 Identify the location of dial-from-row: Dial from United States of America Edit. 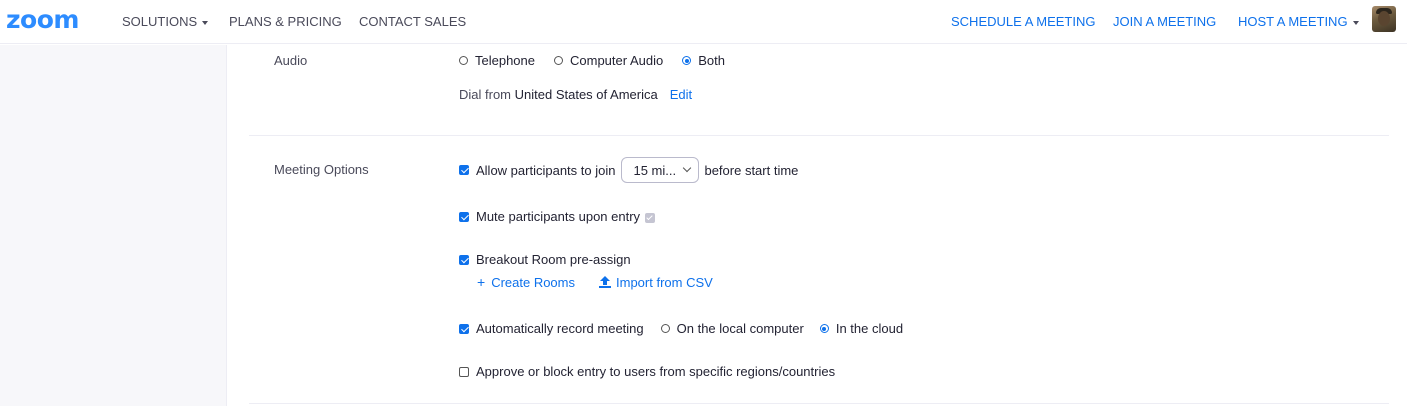
(575, 94).